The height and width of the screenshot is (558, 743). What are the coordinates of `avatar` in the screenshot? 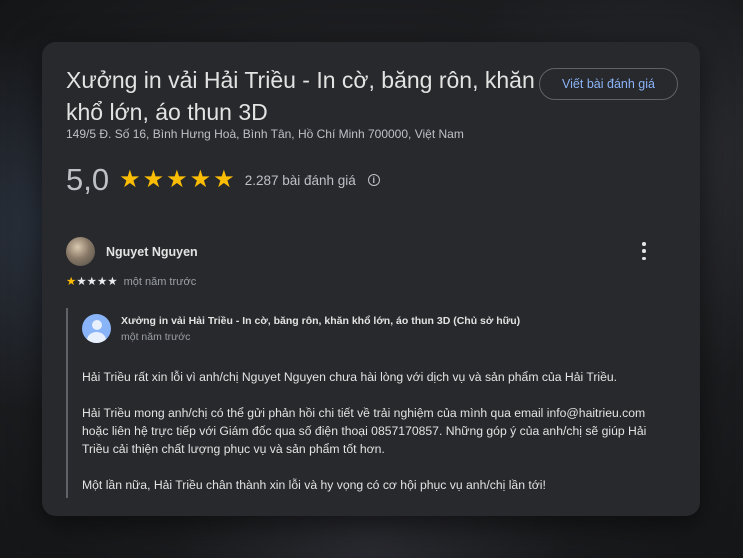 It's located at (80, 251).